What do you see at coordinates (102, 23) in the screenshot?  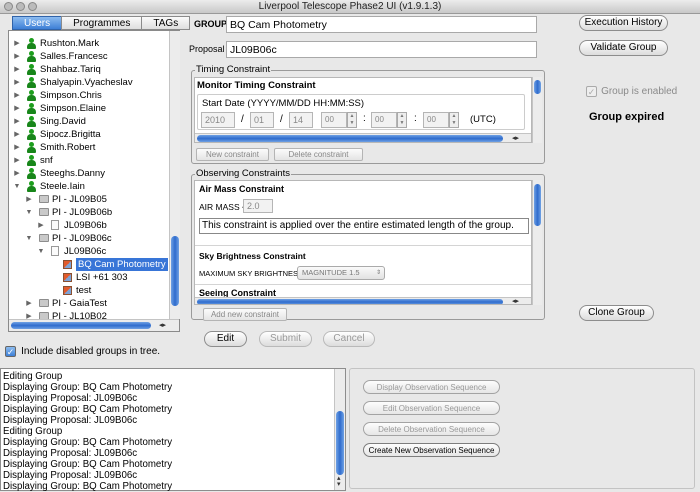 I see `tab-programmes: Programmes` at bounding box center [102, 23].